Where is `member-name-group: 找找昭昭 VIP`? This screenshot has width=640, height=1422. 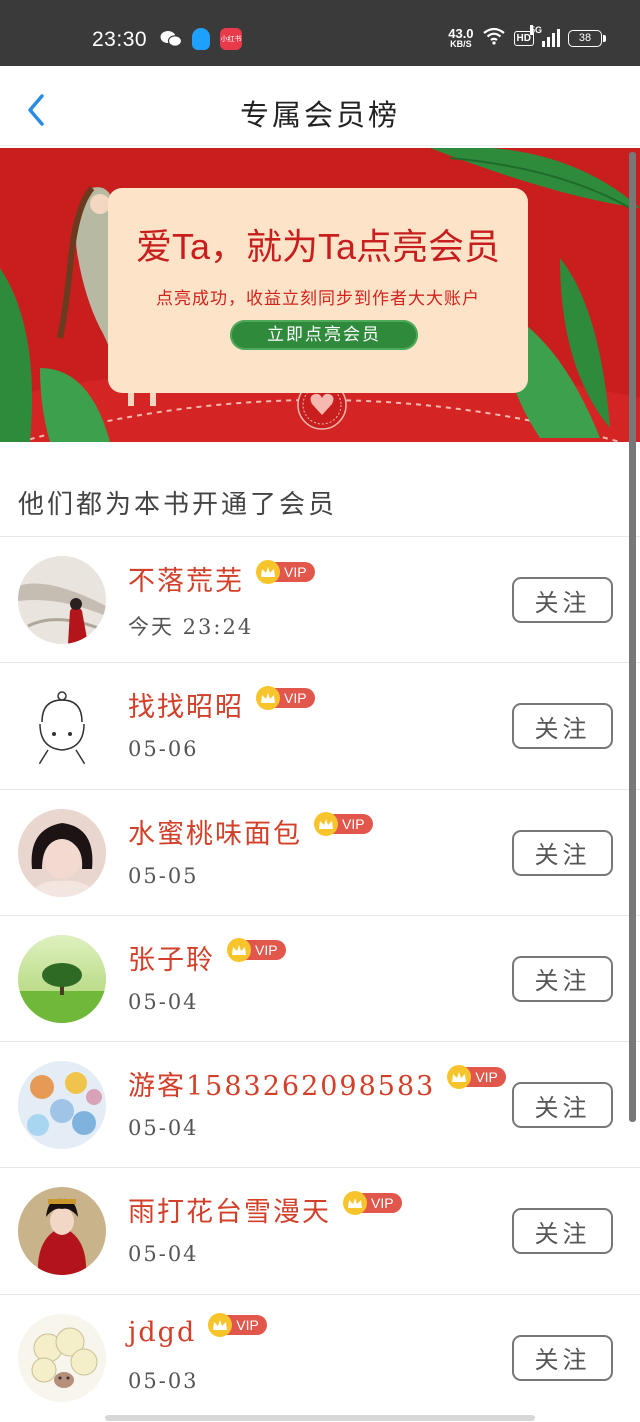 member-name-group: 找找昭昭 VIP is located at coordinates (221, 704).